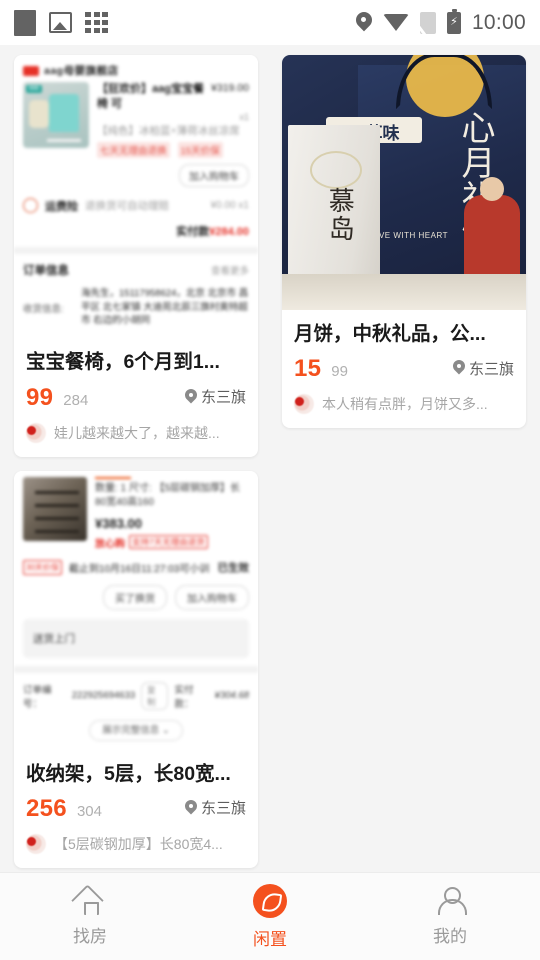  Describe the element at coordinates (136, 809) in the screenshot. I see `product-price-row: 256 304 东三旗` at that location.